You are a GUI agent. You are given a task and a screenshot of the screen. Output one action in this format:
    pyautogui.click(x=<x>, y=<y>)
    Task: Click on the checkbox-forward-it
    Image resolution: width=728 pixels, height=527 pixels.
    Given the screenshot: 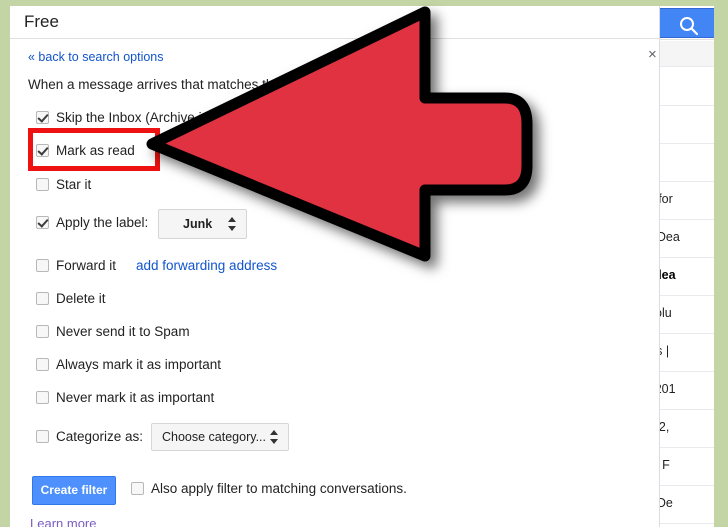 What is the action you would take?
    pyautogui.click(x=42, y=265)
    